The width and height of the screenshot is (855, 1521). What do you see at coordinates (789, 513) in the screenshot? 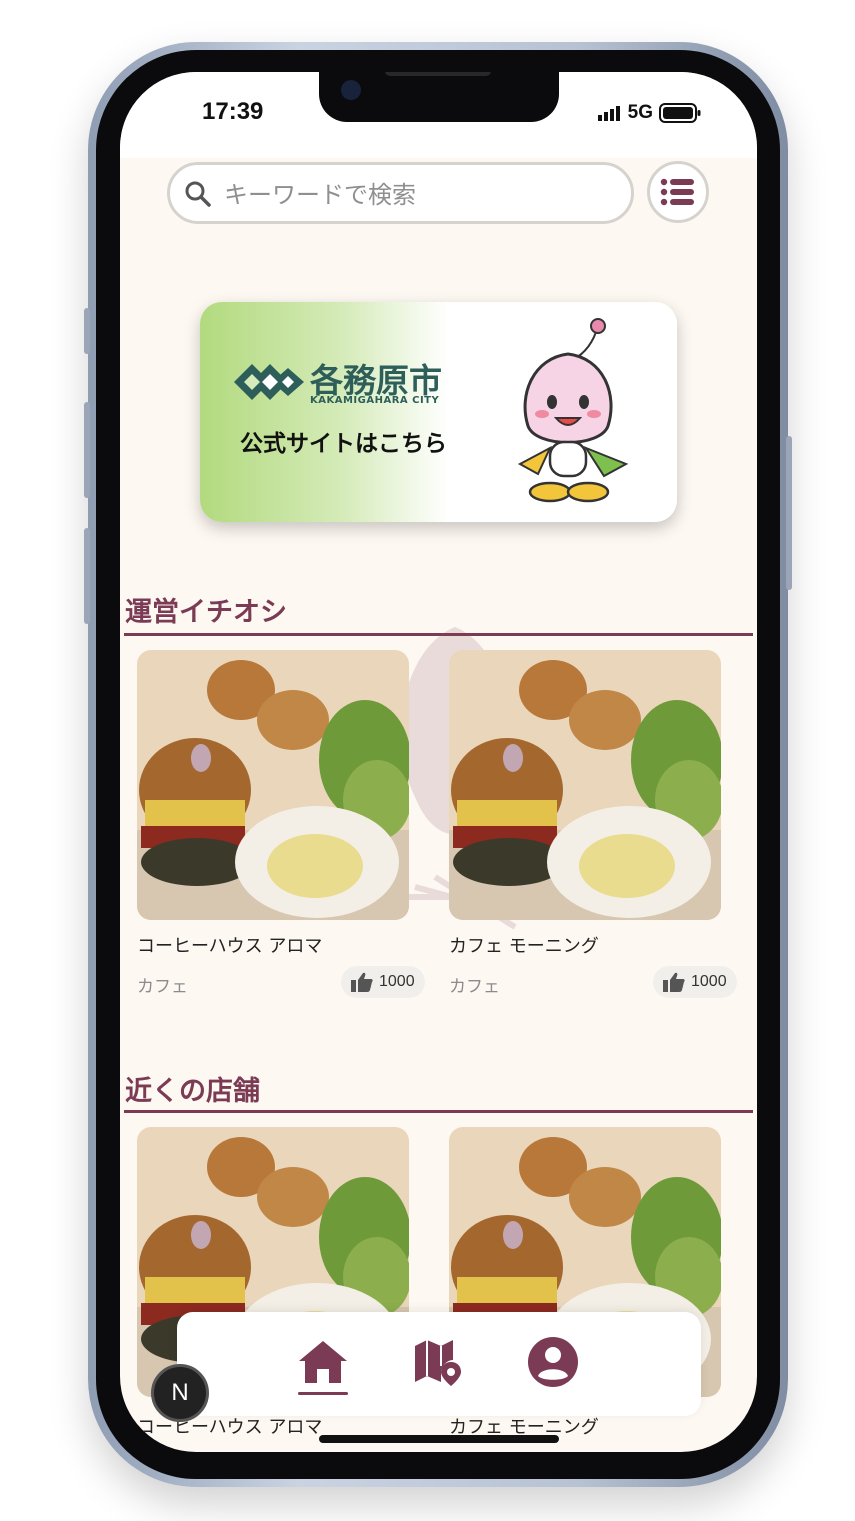
I see `power-button` at bounding box center [789, 513].